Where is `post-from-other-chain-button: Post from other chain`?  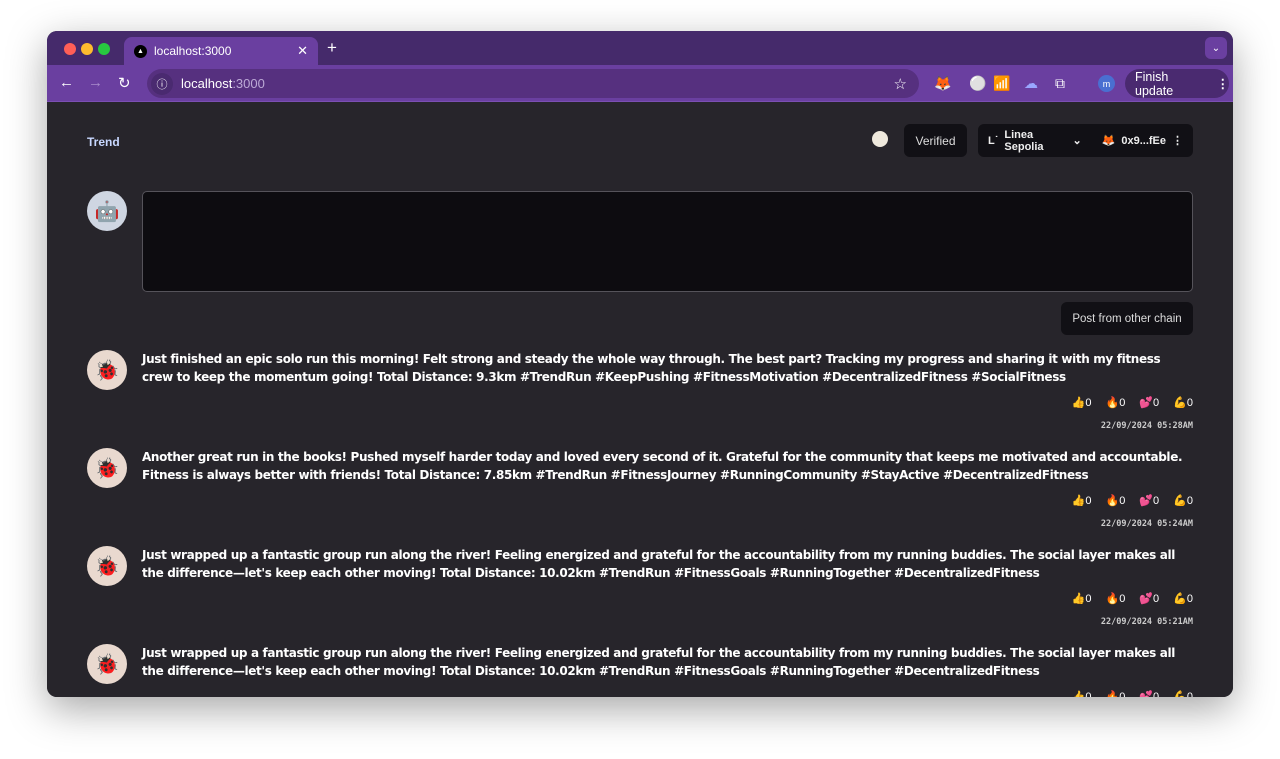 post-from-other-chain-button: Post from other chain is located at coordinates (1127, 318).